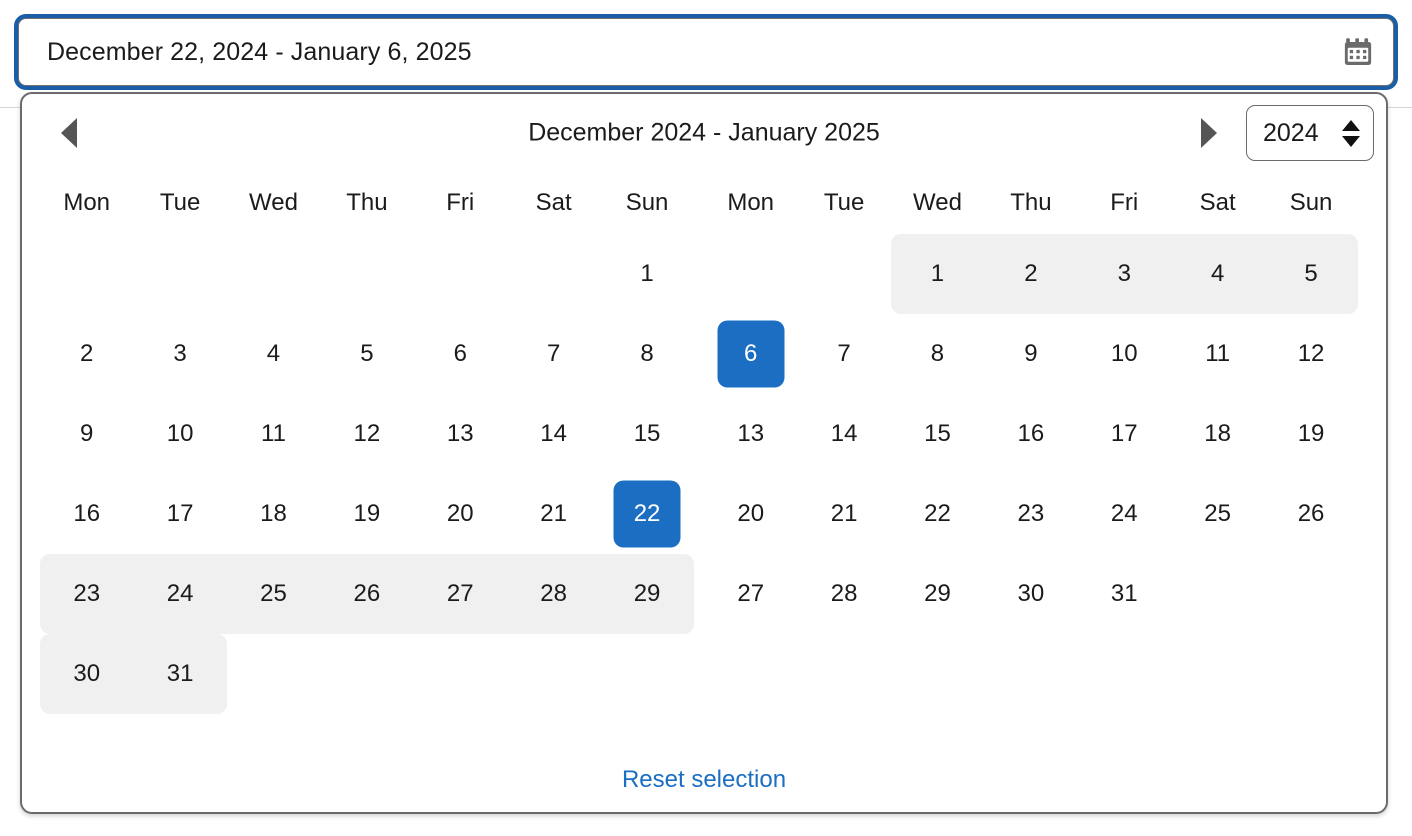  I want to click on day-number: 3, so click(180, 353).